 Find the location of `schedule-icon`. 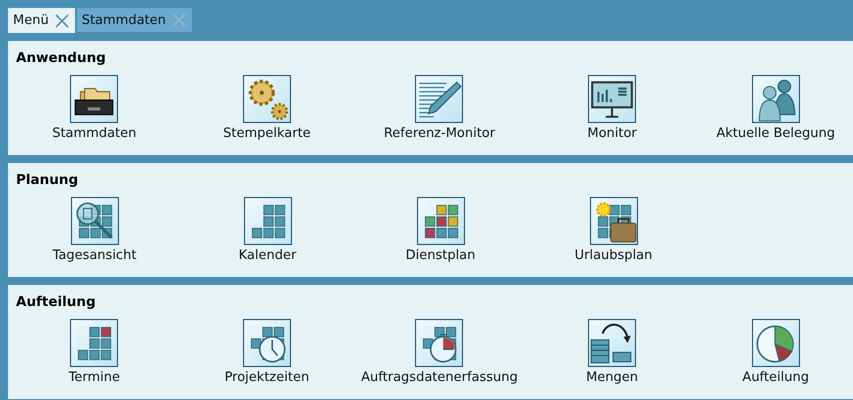

schedule-icon is located at coordinates (440, 221).